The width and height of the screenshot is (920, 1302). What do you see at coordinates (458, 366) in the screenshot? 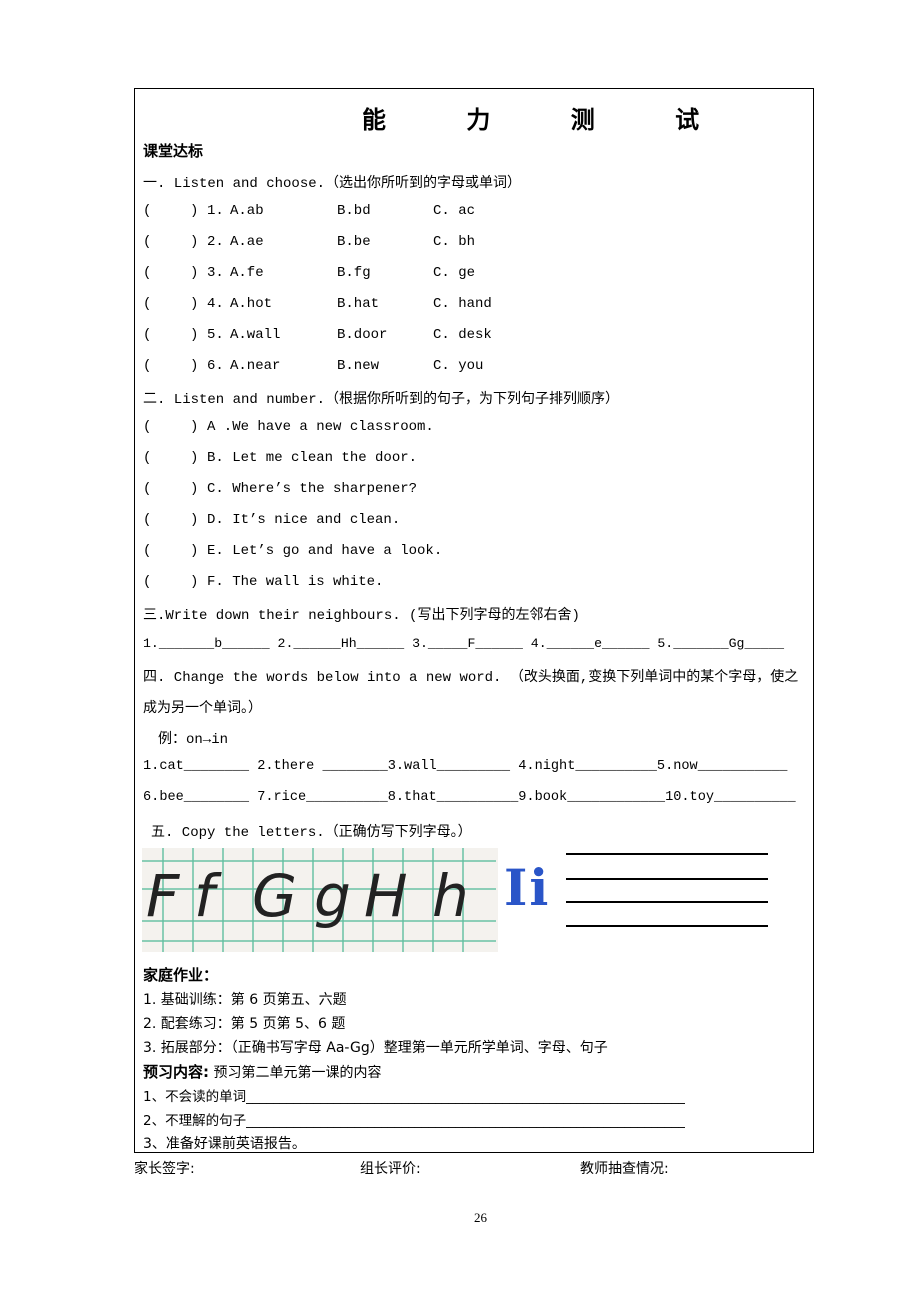
I see `q1-option-c: C. you` at bounding box center [458, 366].